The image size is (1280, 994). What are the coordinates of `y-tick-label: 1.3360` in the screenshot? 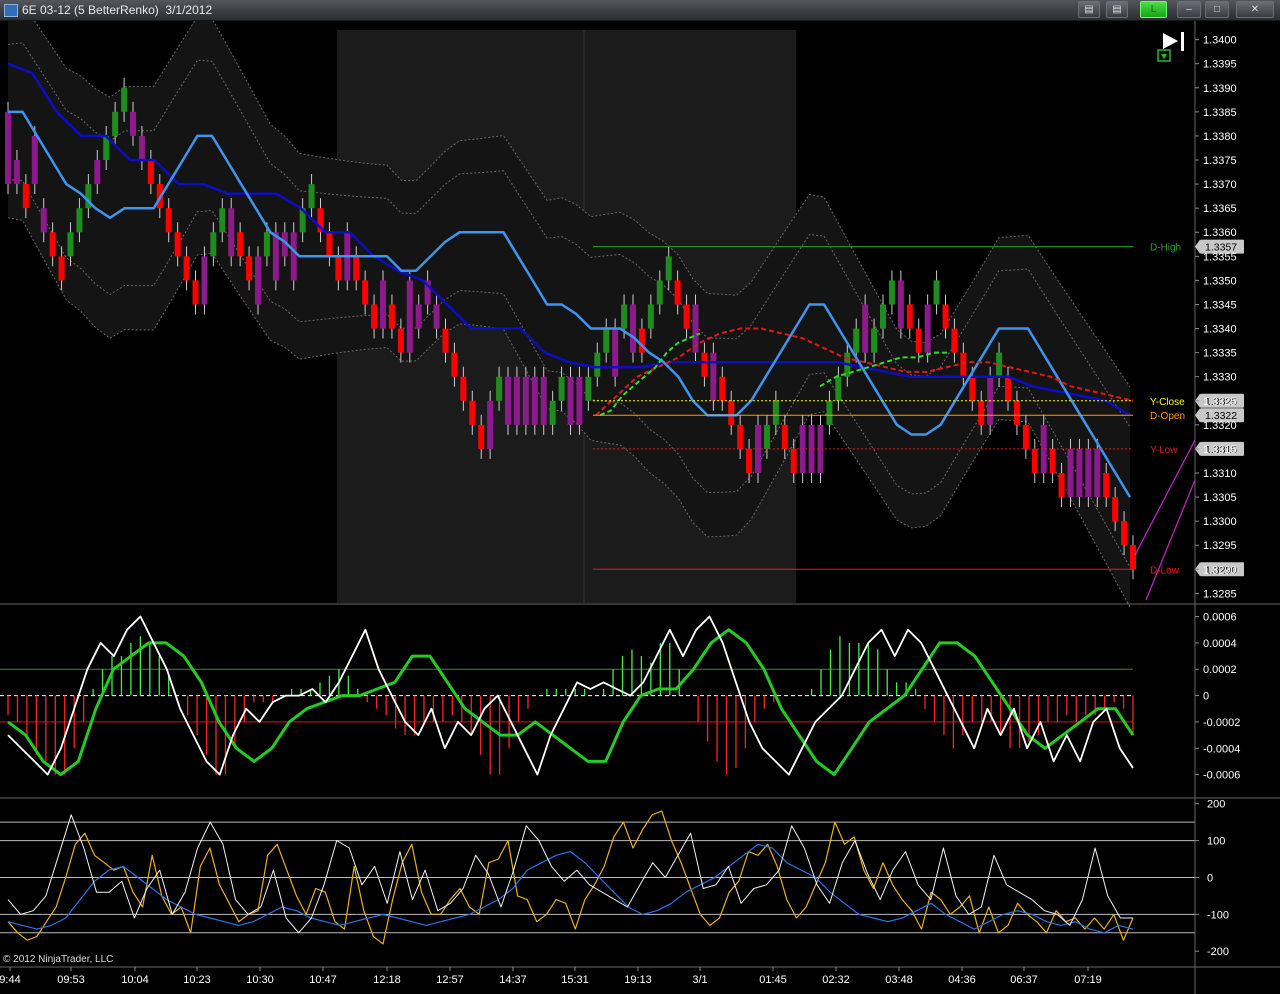 It's located at (1220, 233).